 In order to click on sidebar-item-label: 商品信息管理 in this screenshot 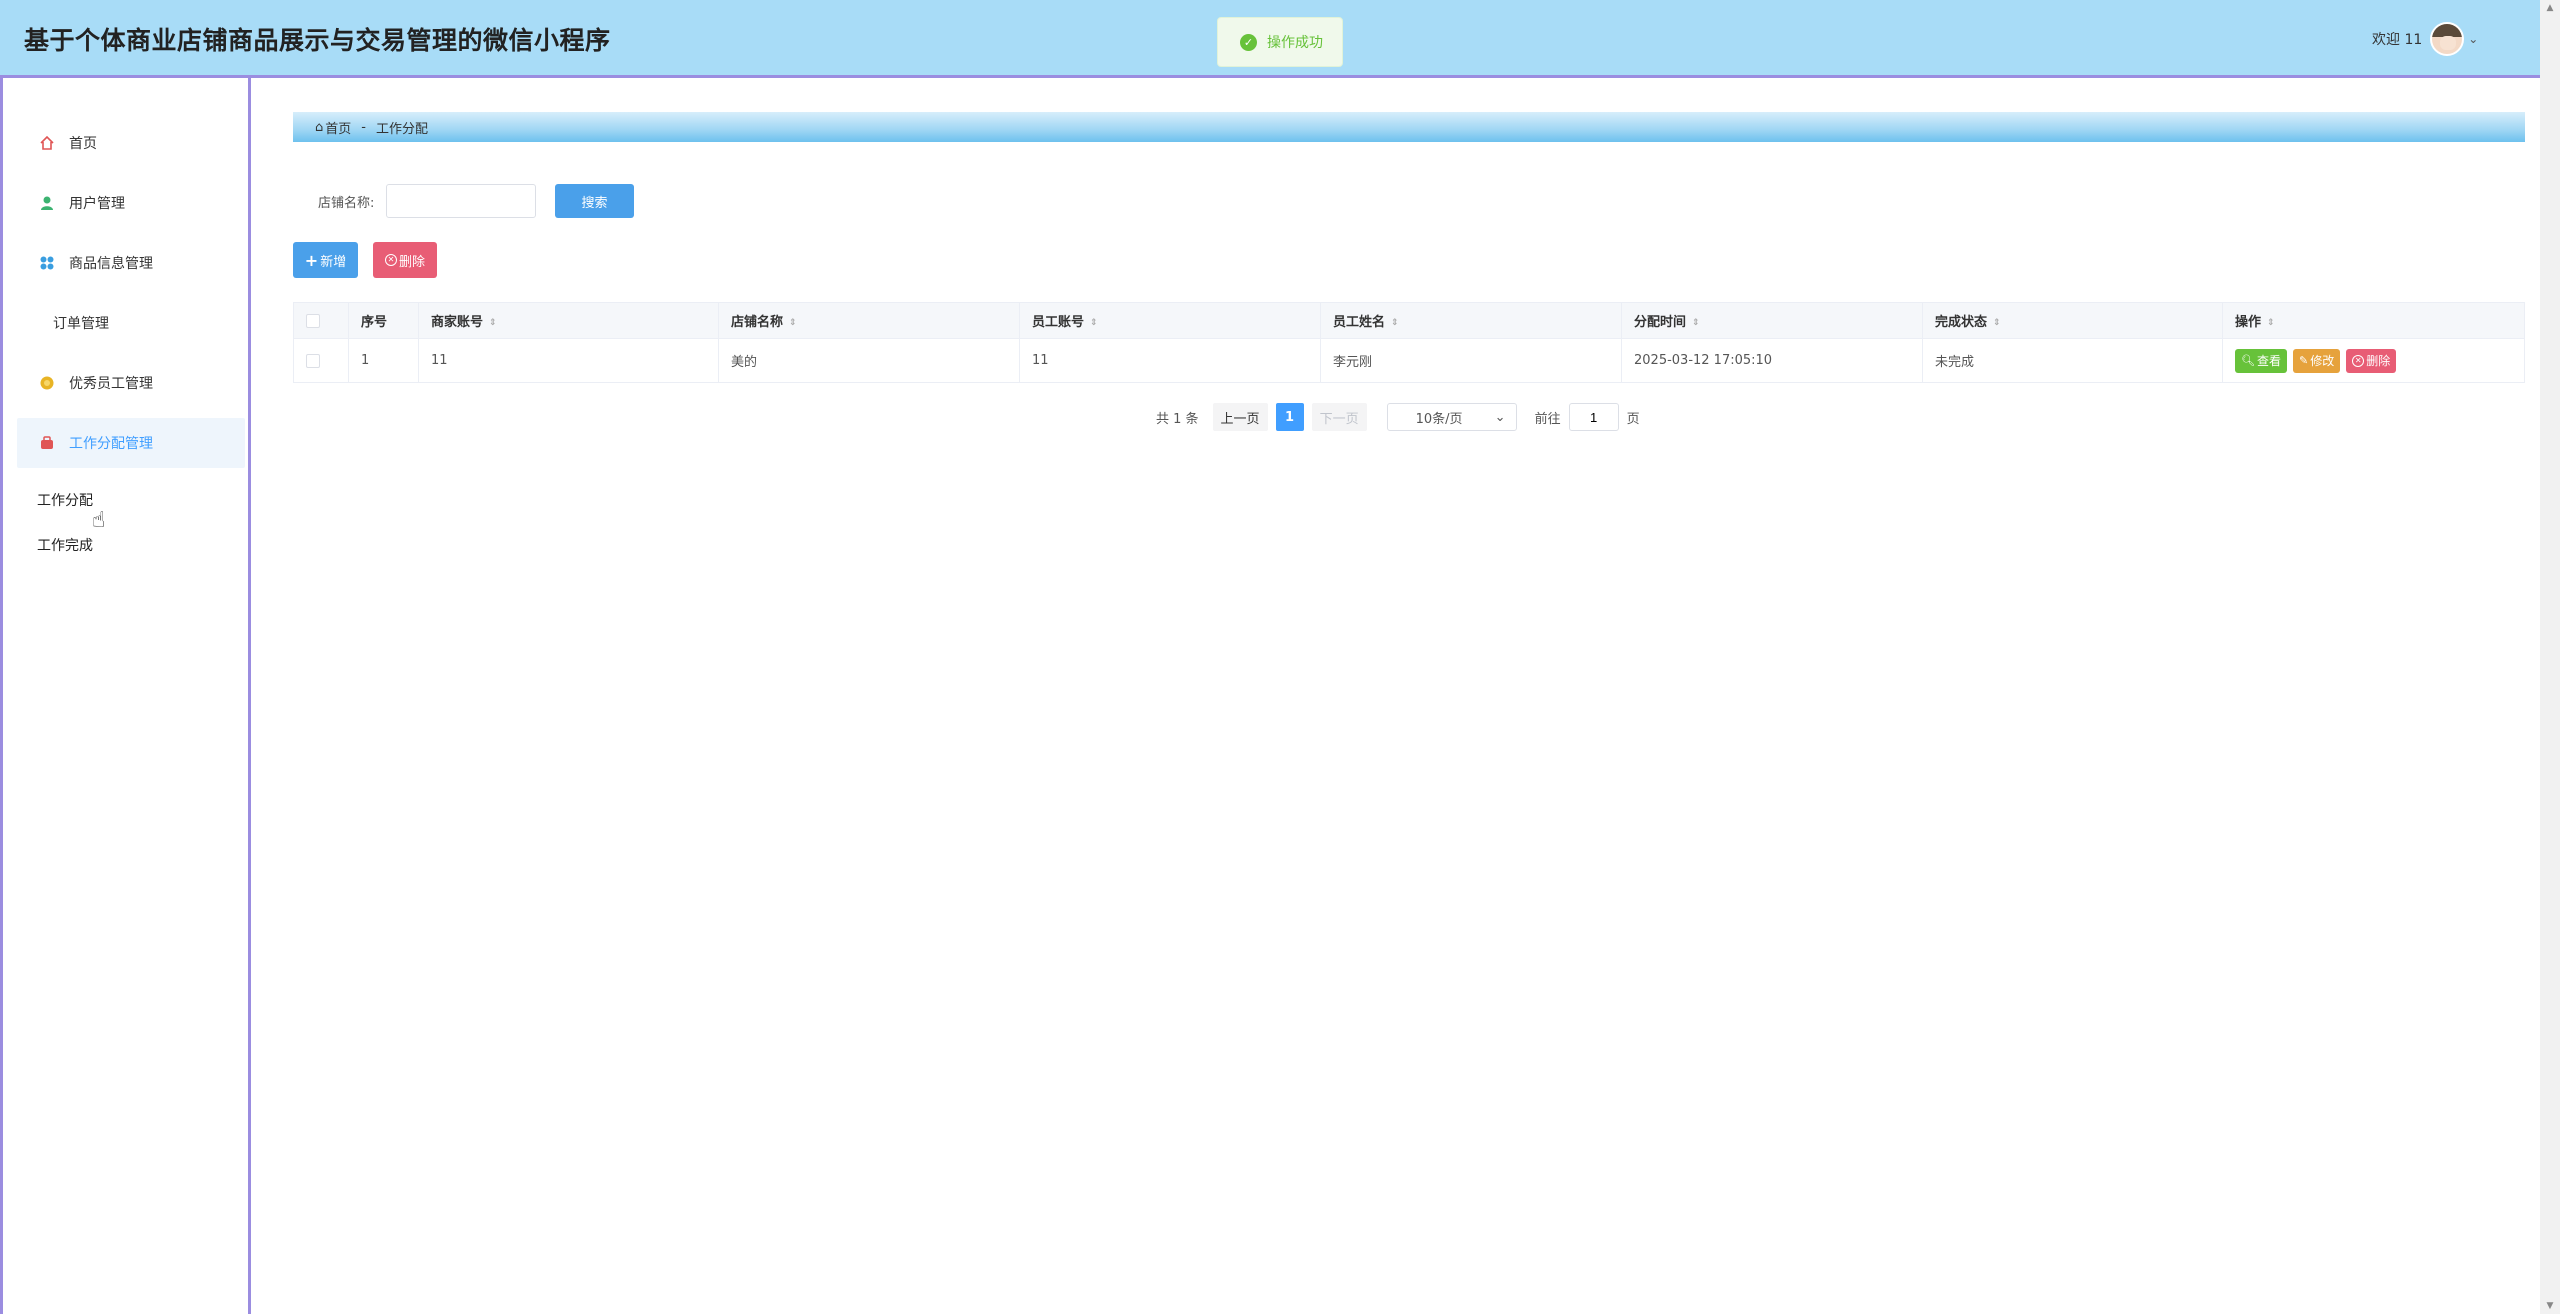, I will do `click(111, 264)`.